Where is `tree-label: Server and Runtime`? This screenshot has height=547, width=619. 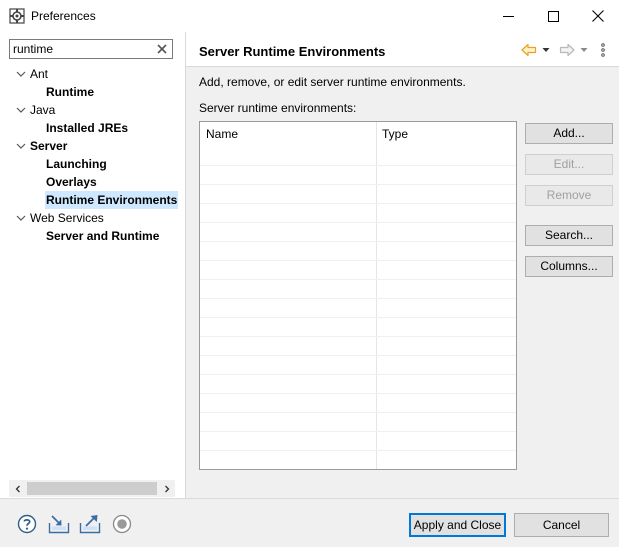 tree-label: Server and Runtime is located at coordinates (103, 236).